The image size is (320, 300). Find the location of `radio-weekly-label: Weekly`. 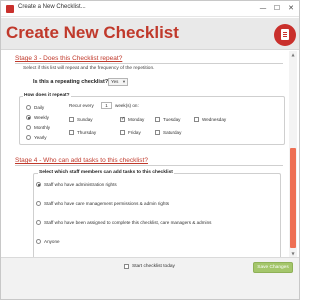

radio-weekly-label: Weekly is located at coordinates (41, 117).